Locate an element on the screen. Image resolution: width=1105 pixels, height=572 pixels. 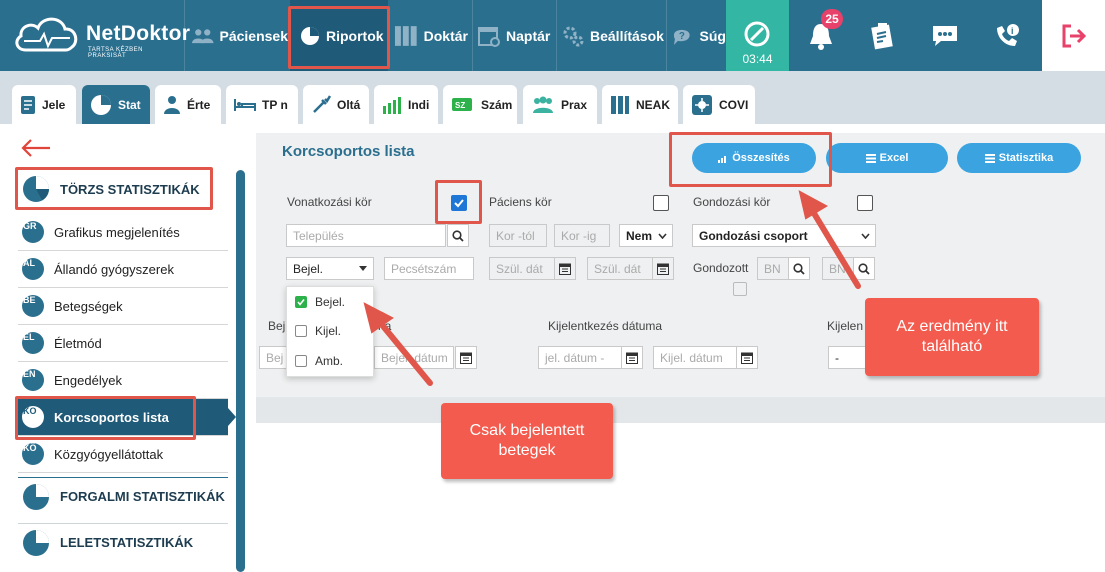
callout-result: Az eredmény itt található is located at coordinates (952, 337).